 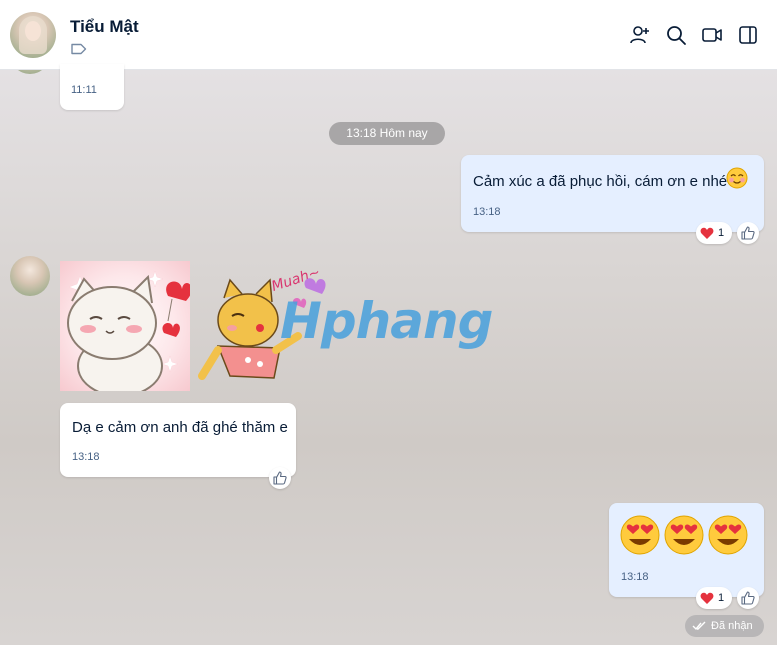 What do you see at coordinates (732, 626) in the screenshot?
I see `status-text: Đã nhận` at bounding box center [732, 626].